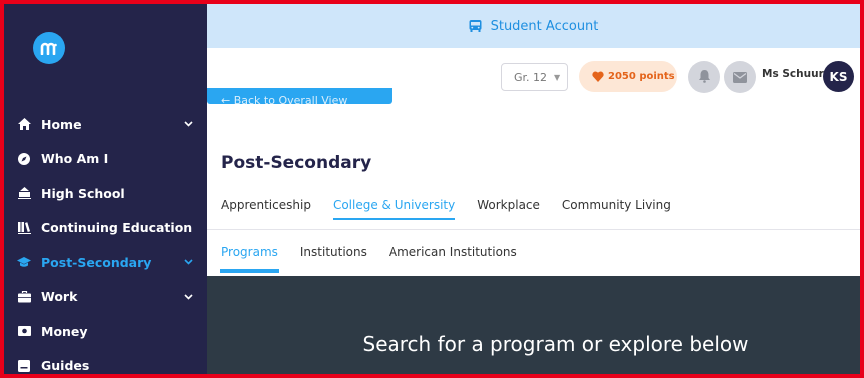 The width and height of the screenshot is (864, 378). What do you see at coordinates (64, 331) in the screenshot?
I see `sidebar-item-label: Money` at bounding box center [64, 331].